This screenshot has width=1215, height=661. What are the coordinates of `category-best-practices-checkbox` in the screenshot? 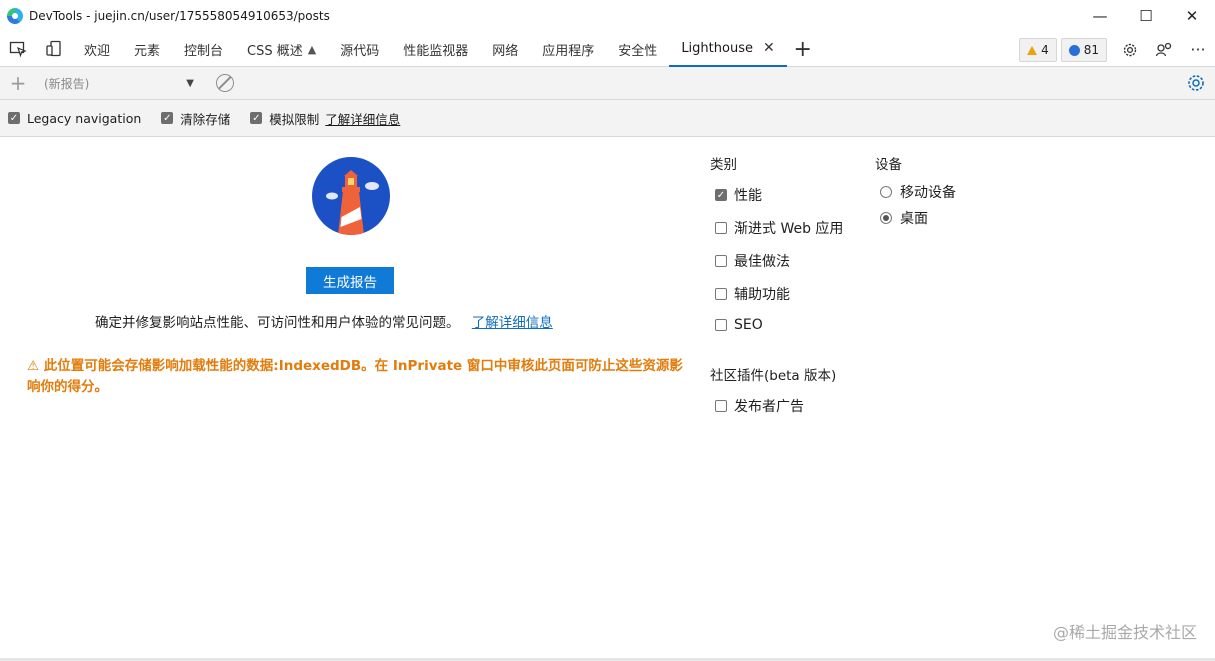 It's located at (721, 261).